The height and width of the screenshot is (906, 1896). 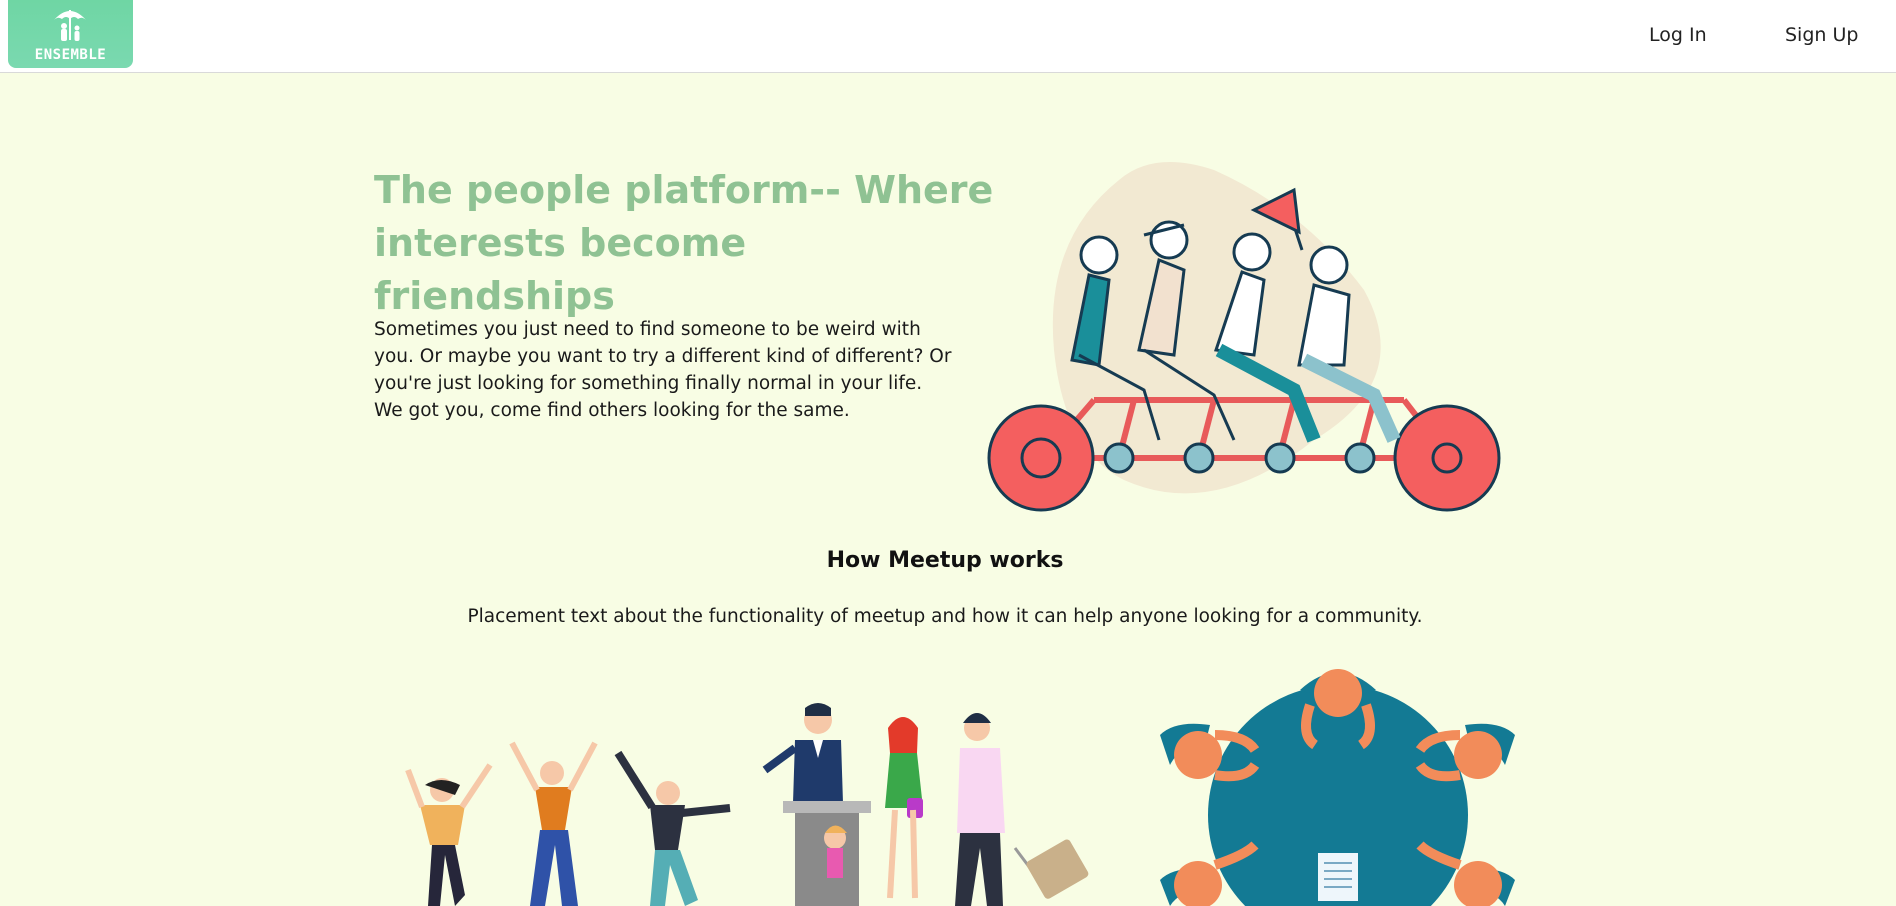 I want to click on top-nav-bar: ENSEMBLE Log In Sign Up, so click(x=948, y=36).